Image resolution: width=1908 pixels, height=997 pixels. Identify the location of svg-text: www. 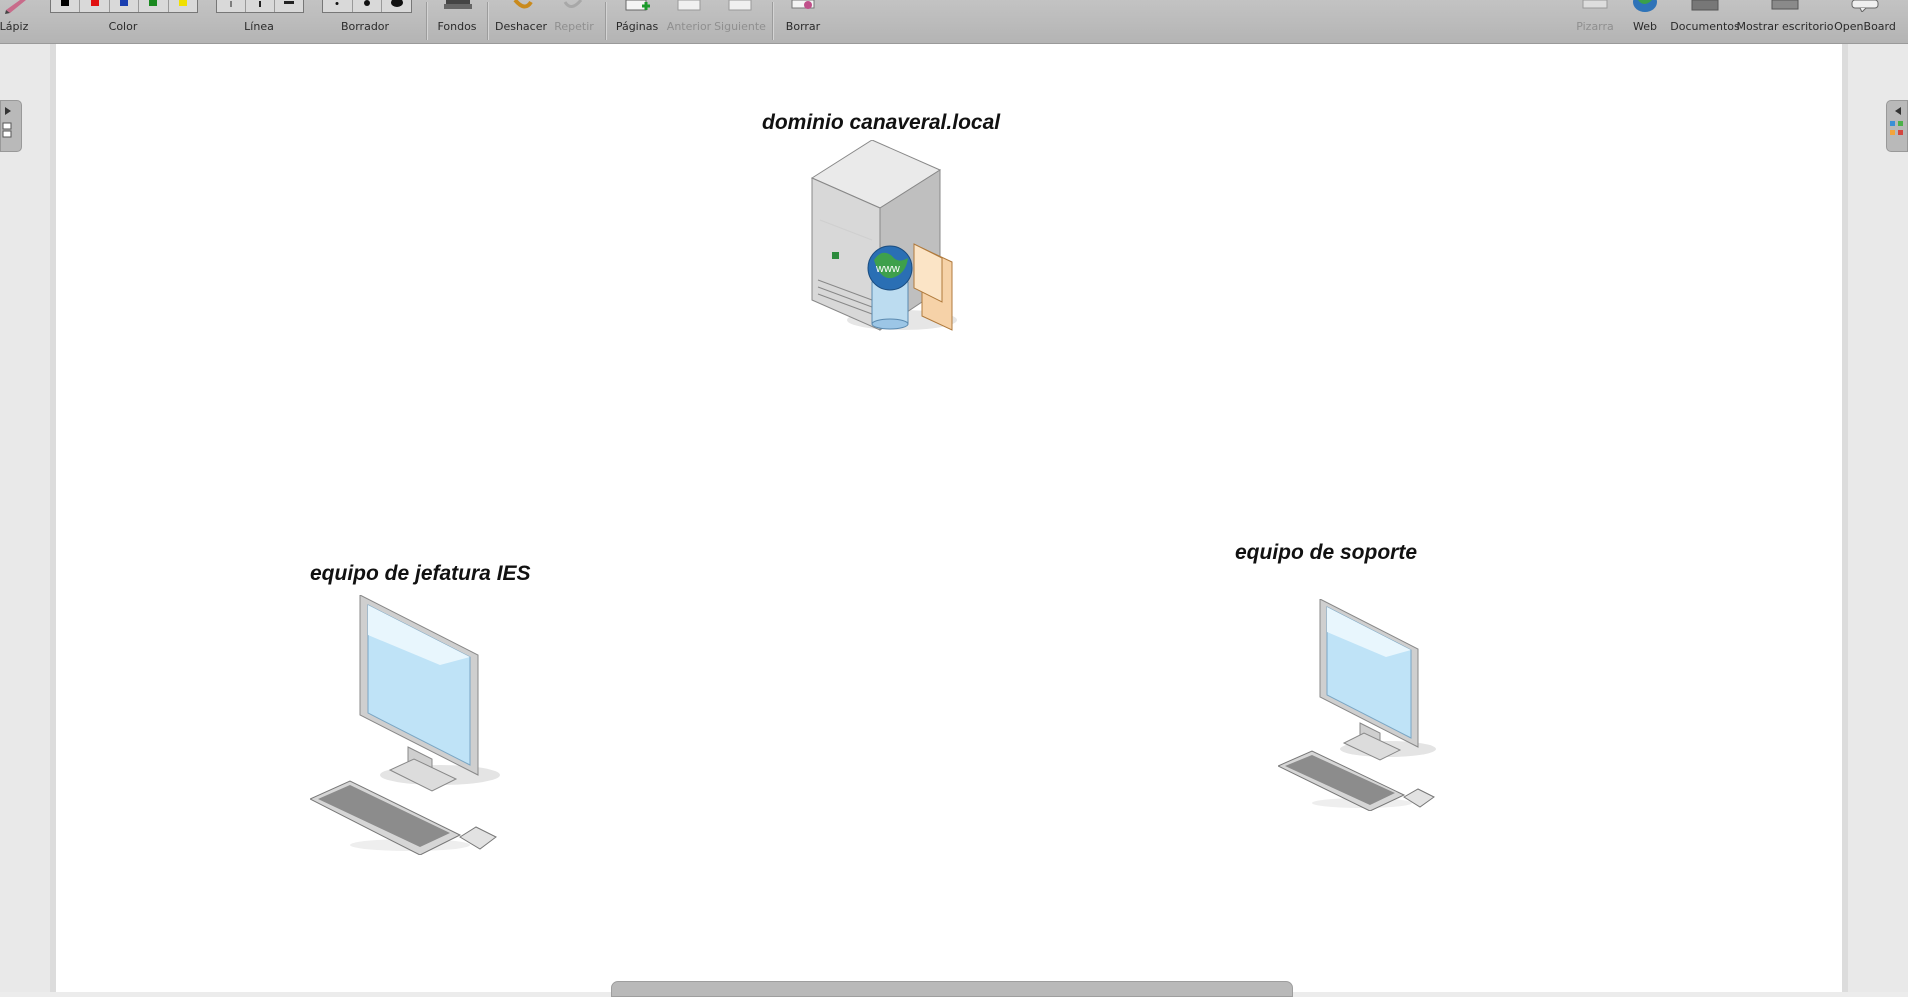
(887, 269).